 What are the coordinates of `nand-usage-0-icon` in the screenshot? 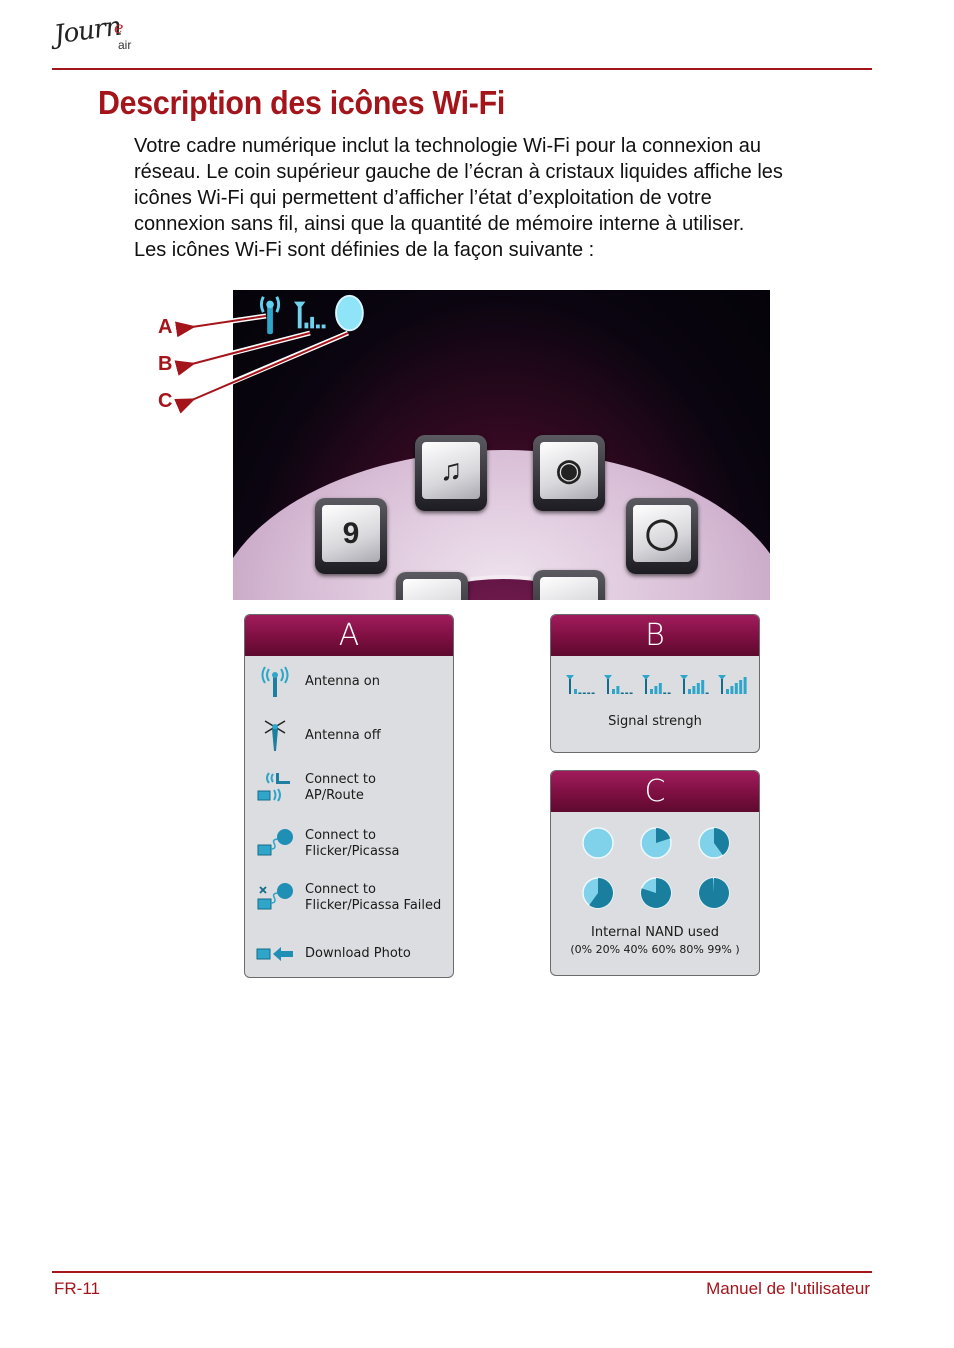 It's located at (598, 843).